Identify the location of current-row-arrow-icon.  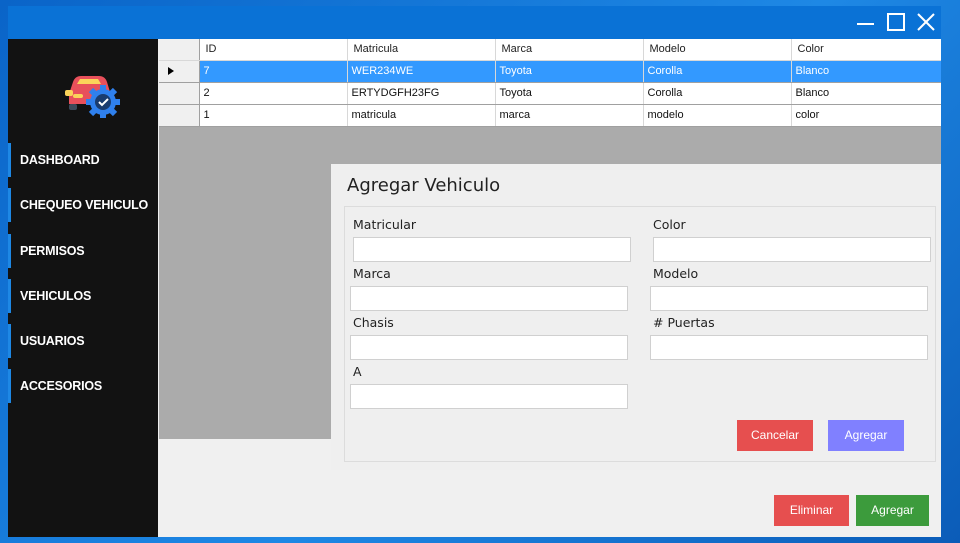
(171, 71).